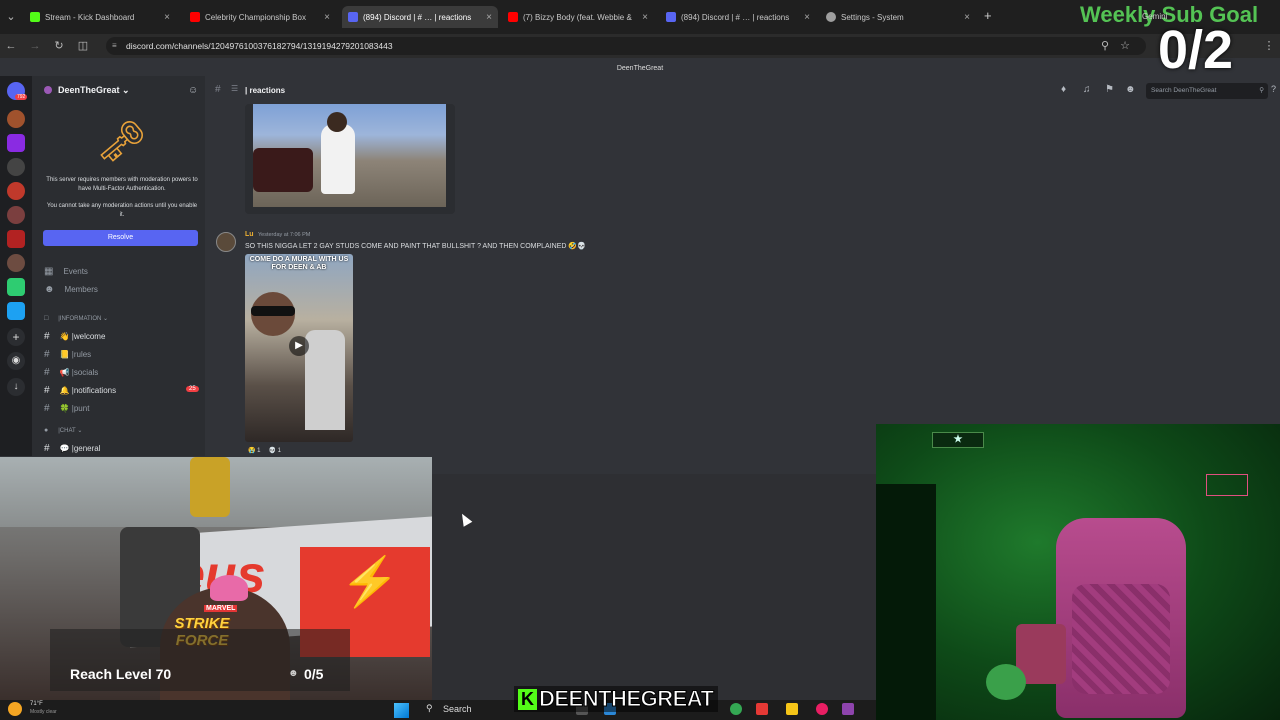  Describe the element at coordinates (736, 709) in the screenshot. I see `chrome-icon` at that location.